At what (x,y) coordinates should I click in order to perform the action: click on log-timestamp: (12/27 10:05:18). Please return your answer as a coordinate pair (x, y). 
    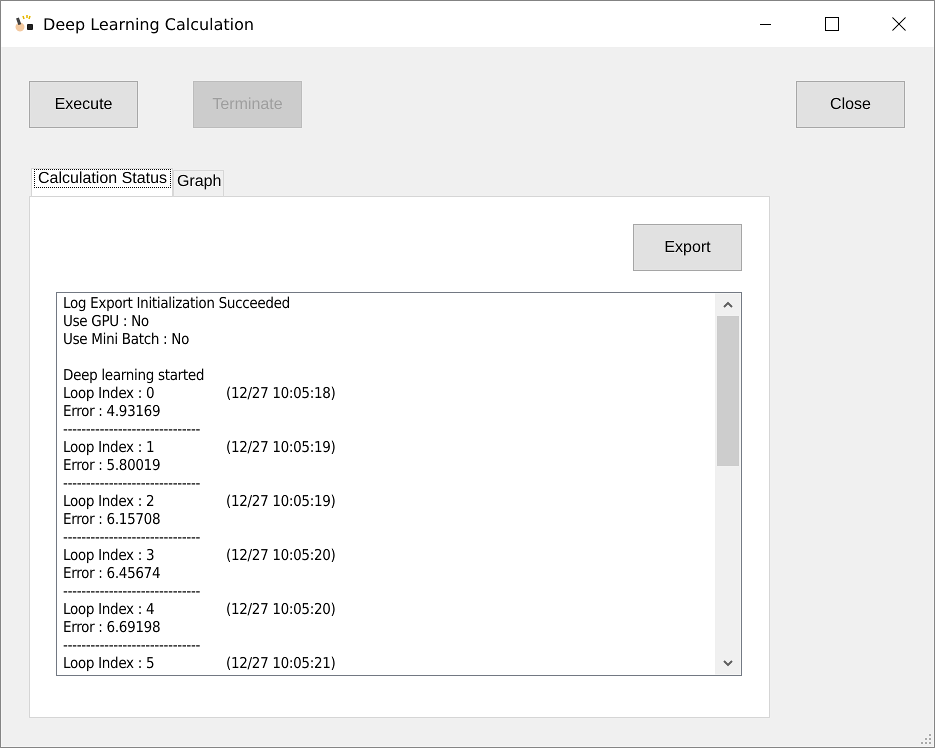
    Looking at the image, I should click on (281, 393).